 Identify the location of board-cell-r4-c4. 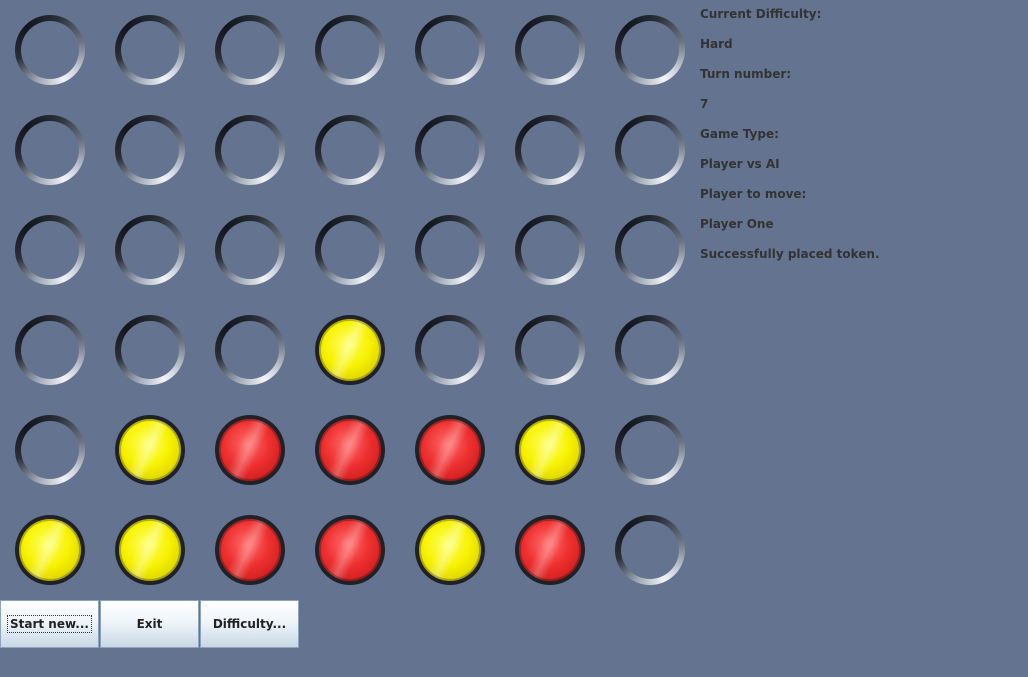
(350, 350).